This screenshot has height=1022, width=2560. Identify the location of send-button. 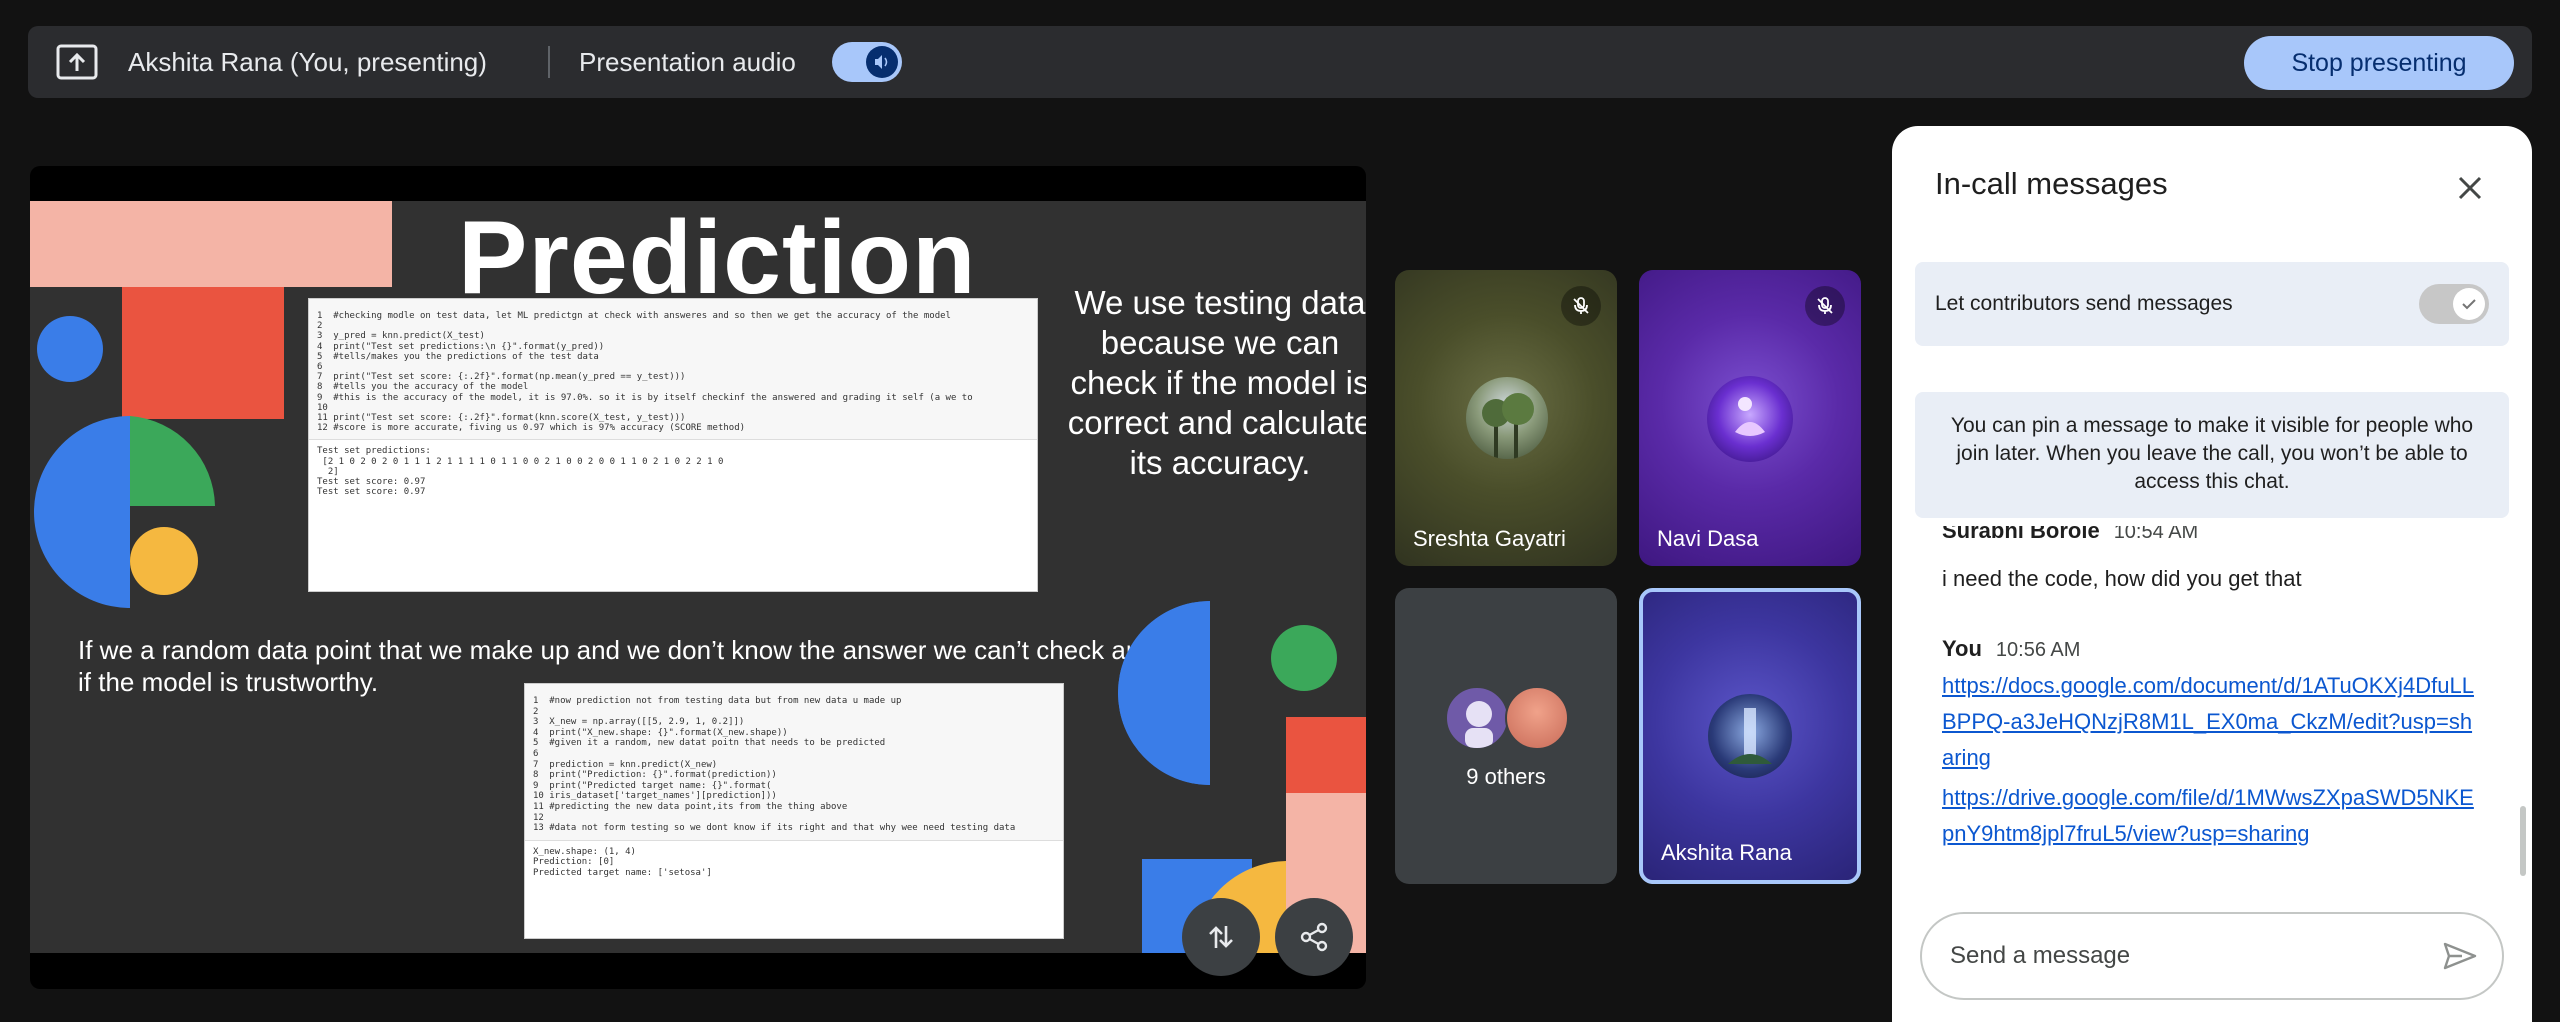
(2460, 956).